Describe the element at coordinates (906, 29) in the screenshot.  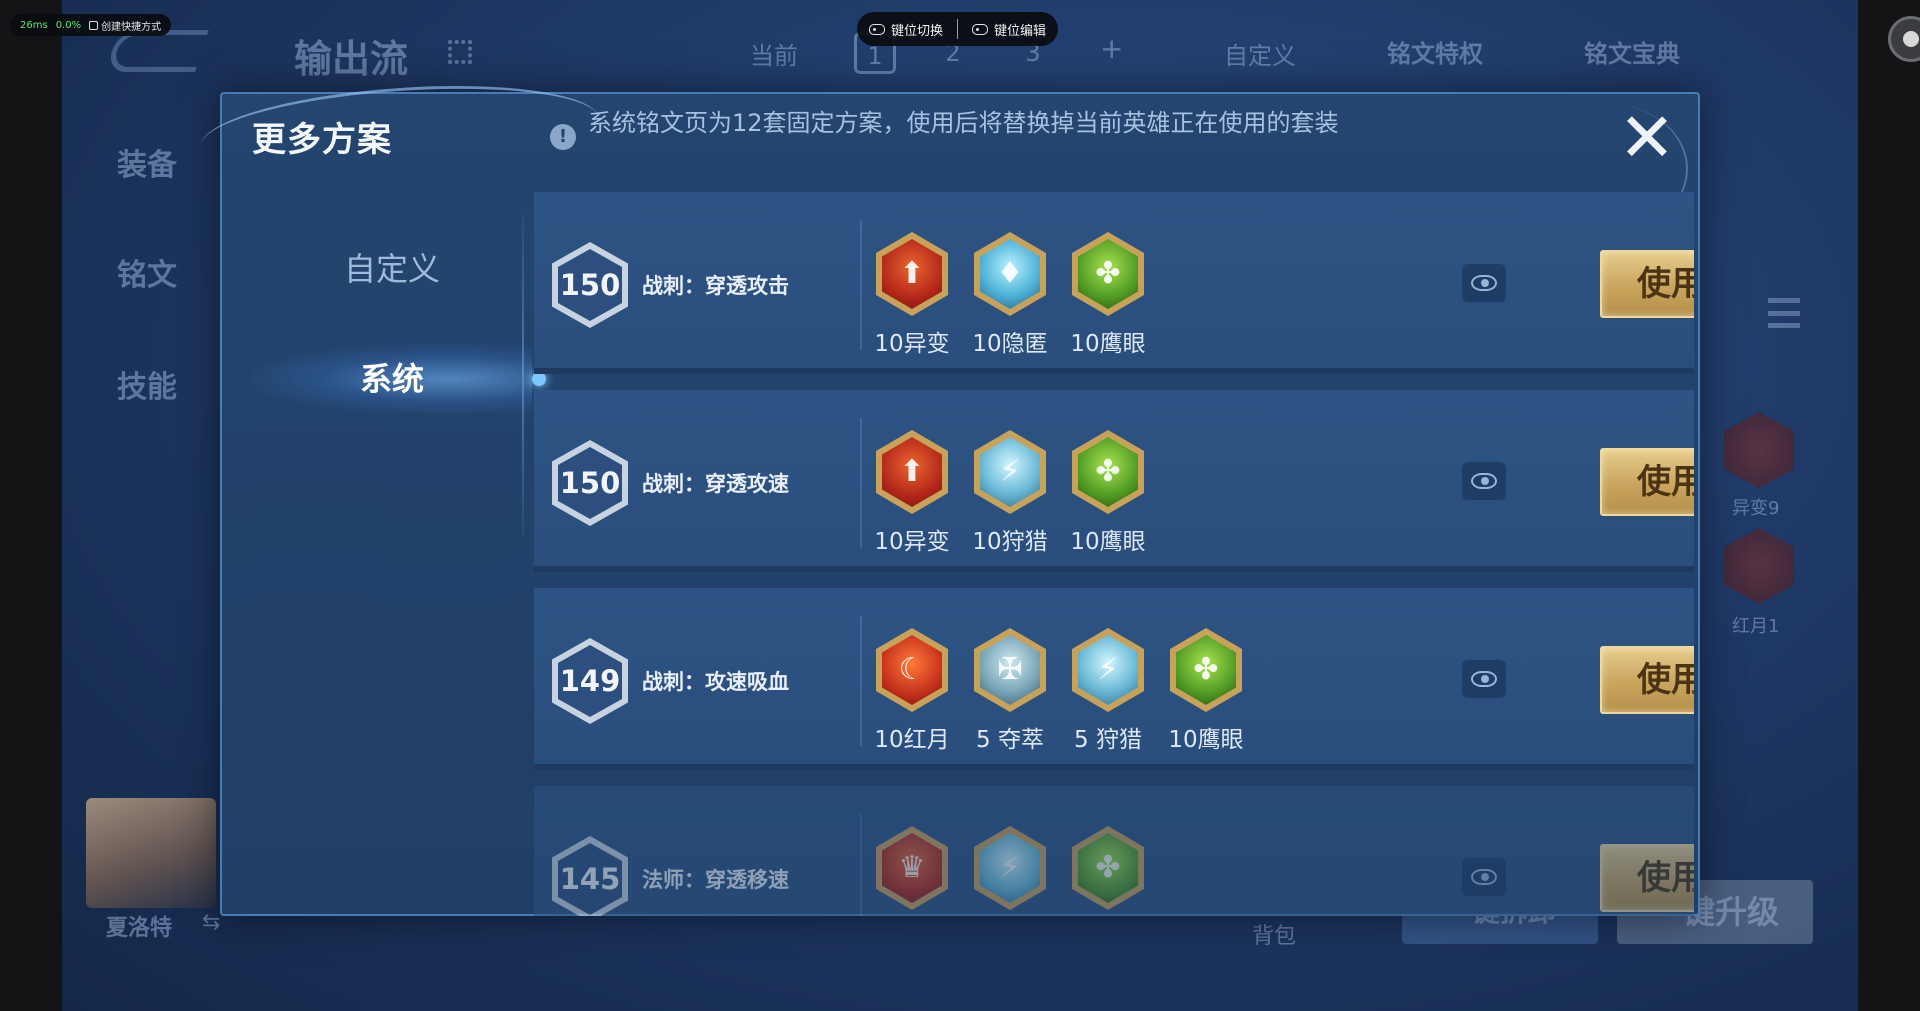
I see `key-switch-button: 键位切换` at that location.